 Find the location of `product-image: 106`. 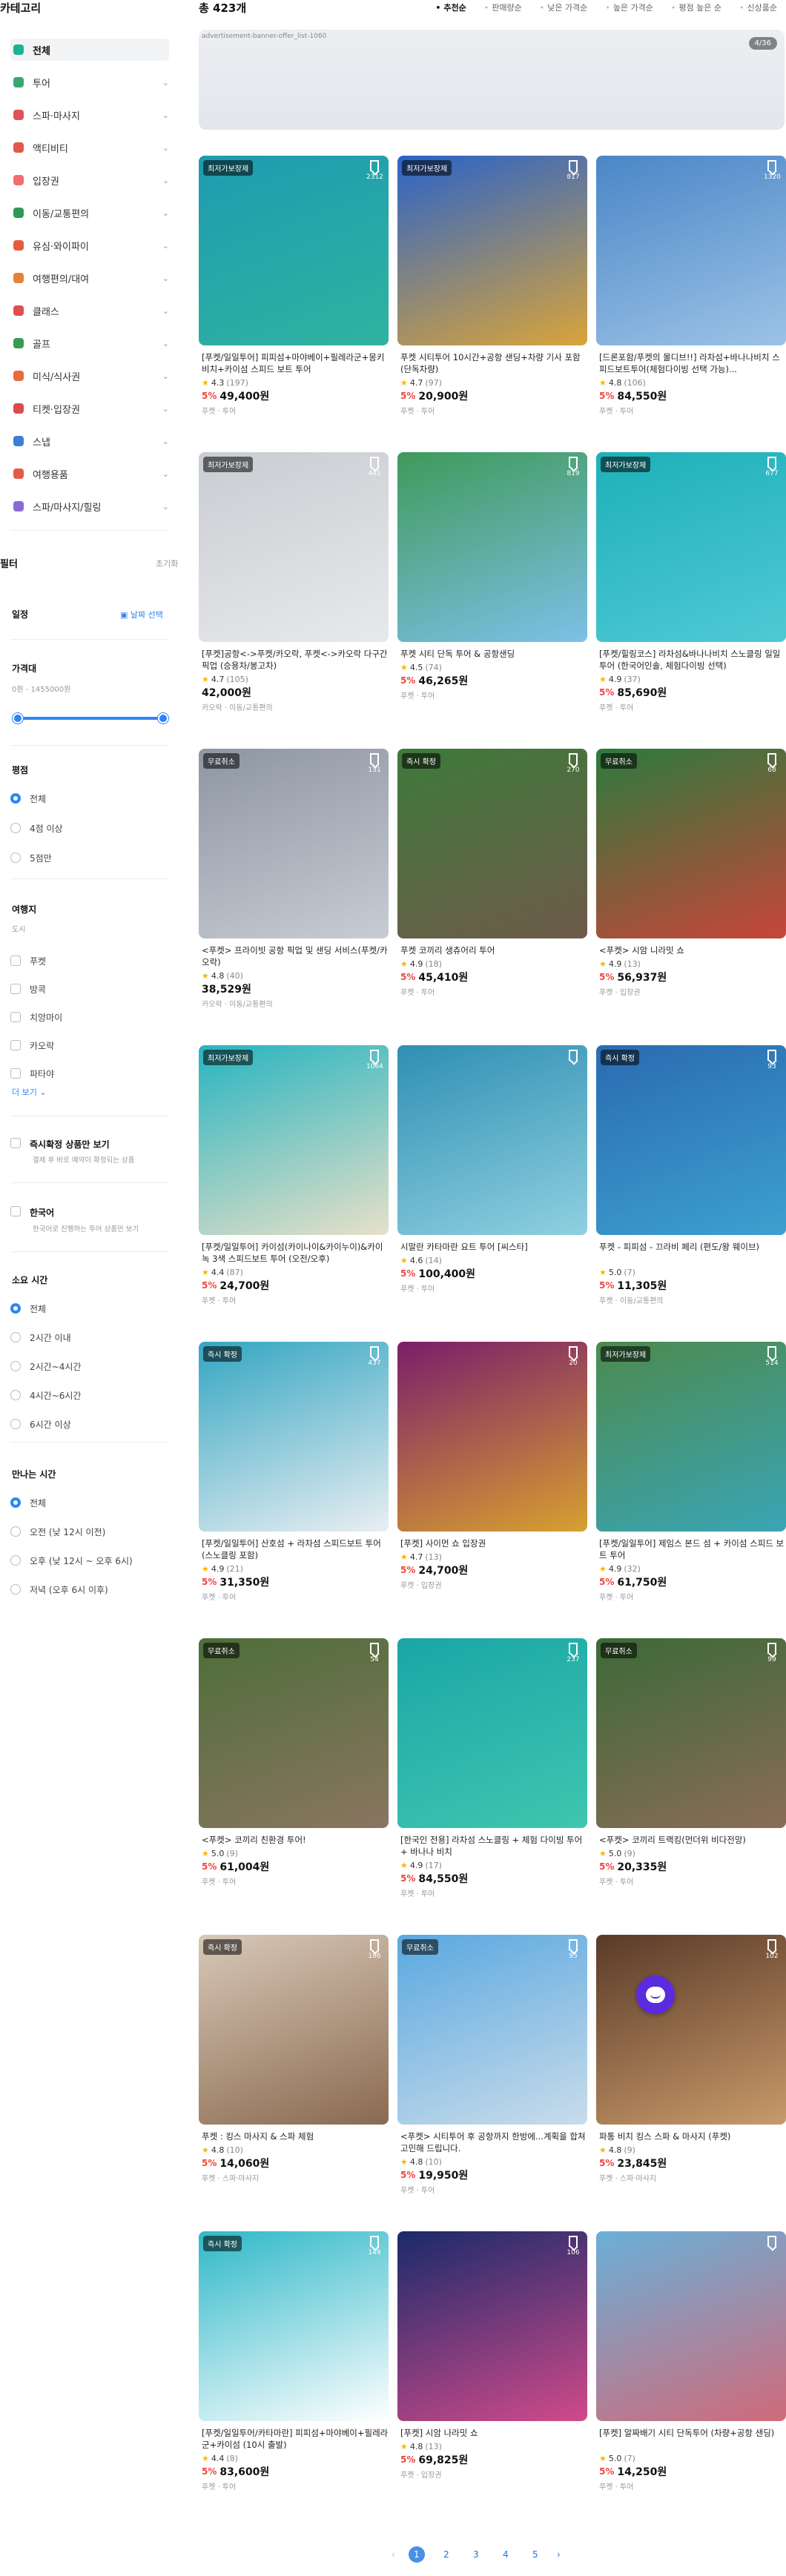

product-image: 106 is located at coordinates (492, 2326).